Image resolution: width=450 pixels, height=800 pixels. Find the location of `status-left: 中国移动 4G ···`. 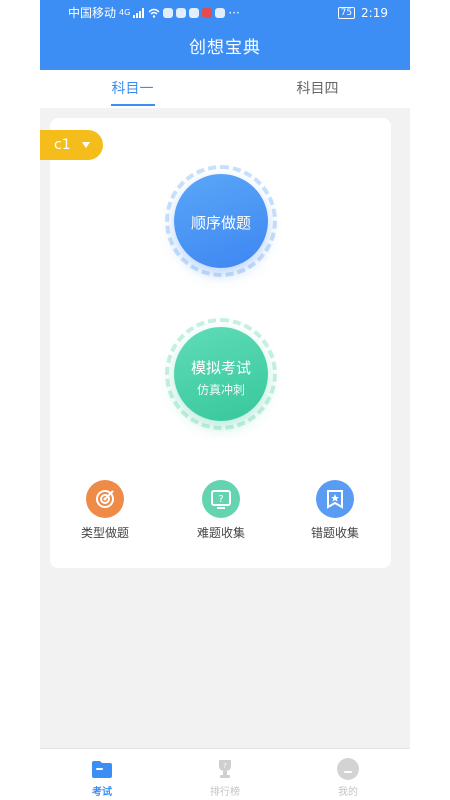

status-left: 中国移动 4G ··· is located at coordinates (154, 13).